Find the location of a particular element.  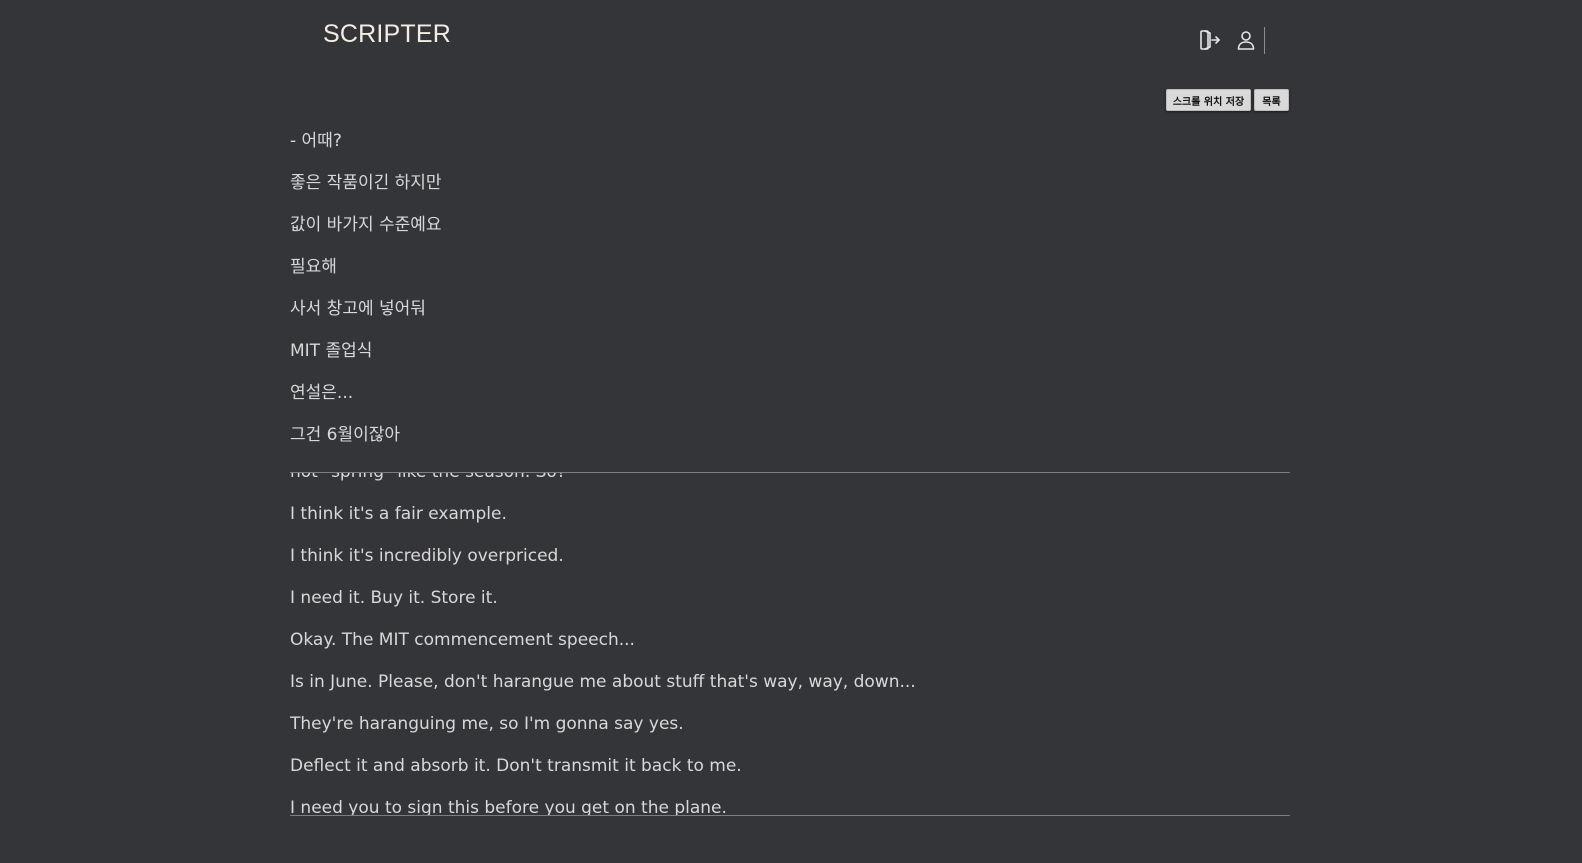

list-button: 목록 is located at coordinates (1271, 100).